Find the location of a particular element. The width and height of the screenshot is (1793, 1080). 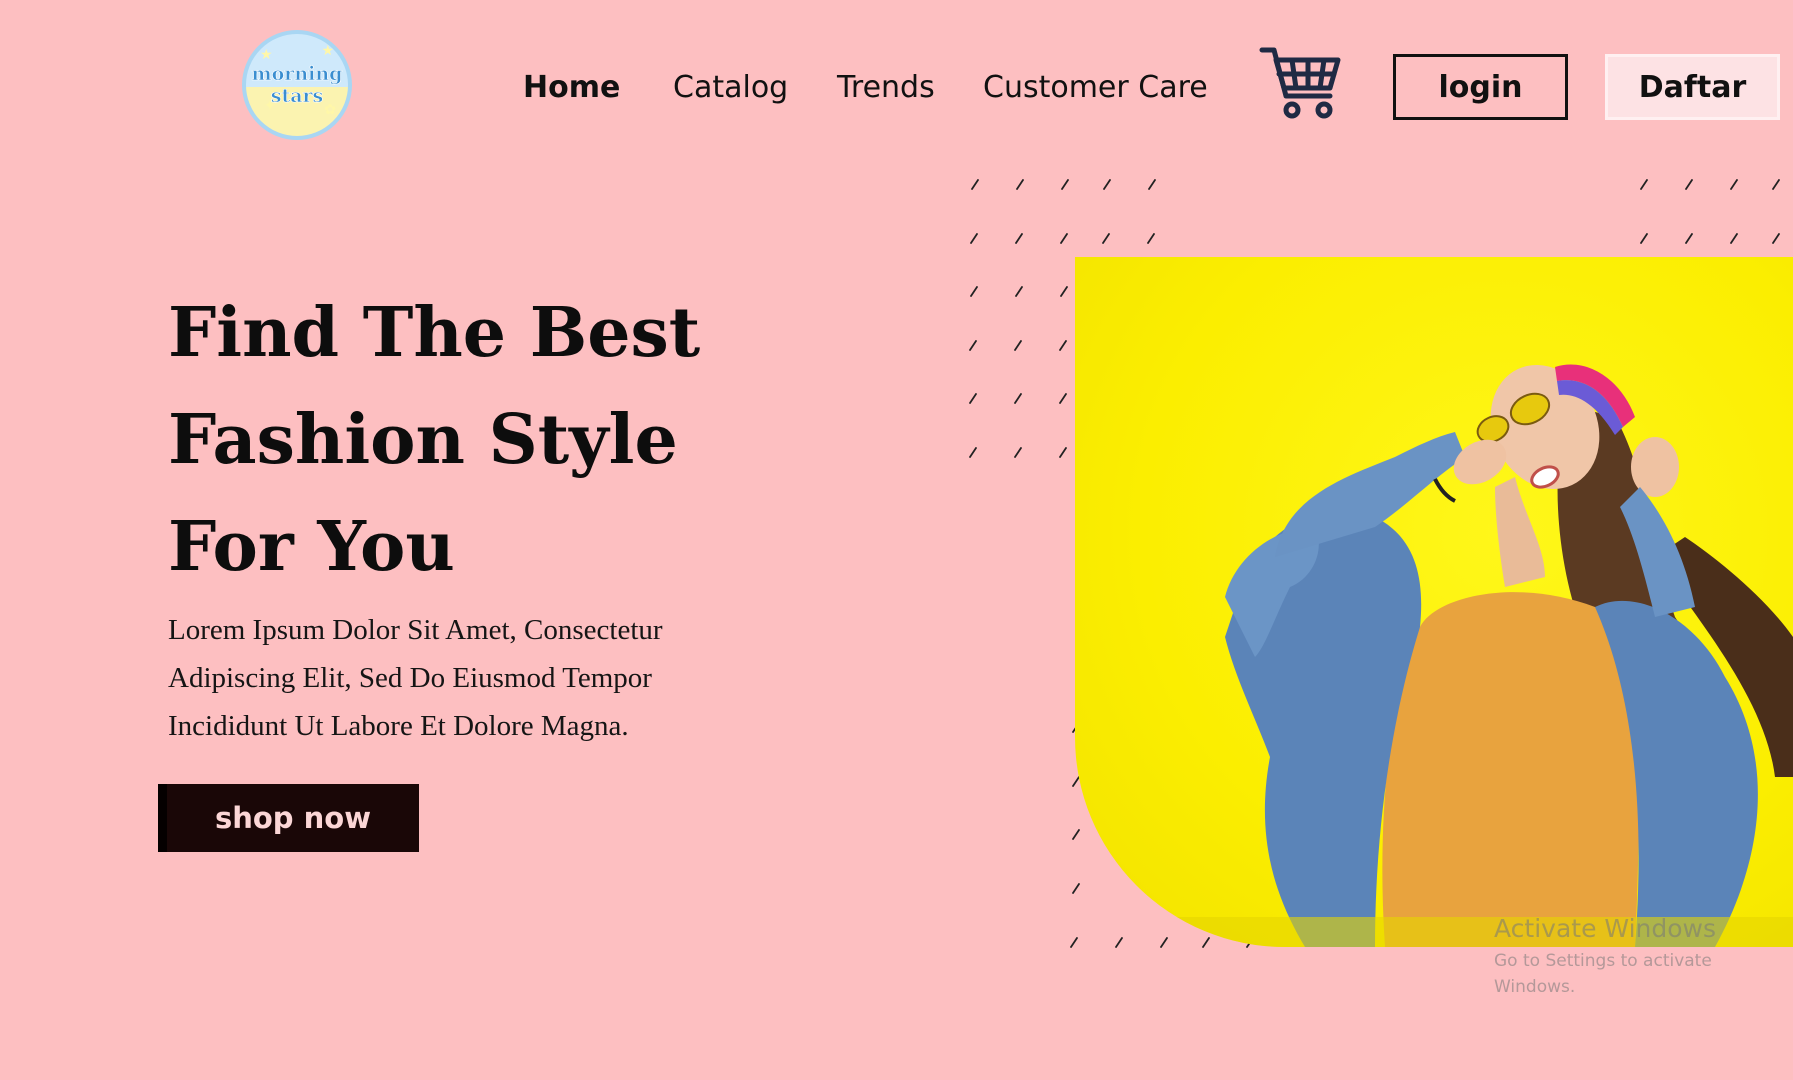

description-line: Adipiscing Elit, Sed Do Eiusmod Tempor is located at coordinates (410, 678).